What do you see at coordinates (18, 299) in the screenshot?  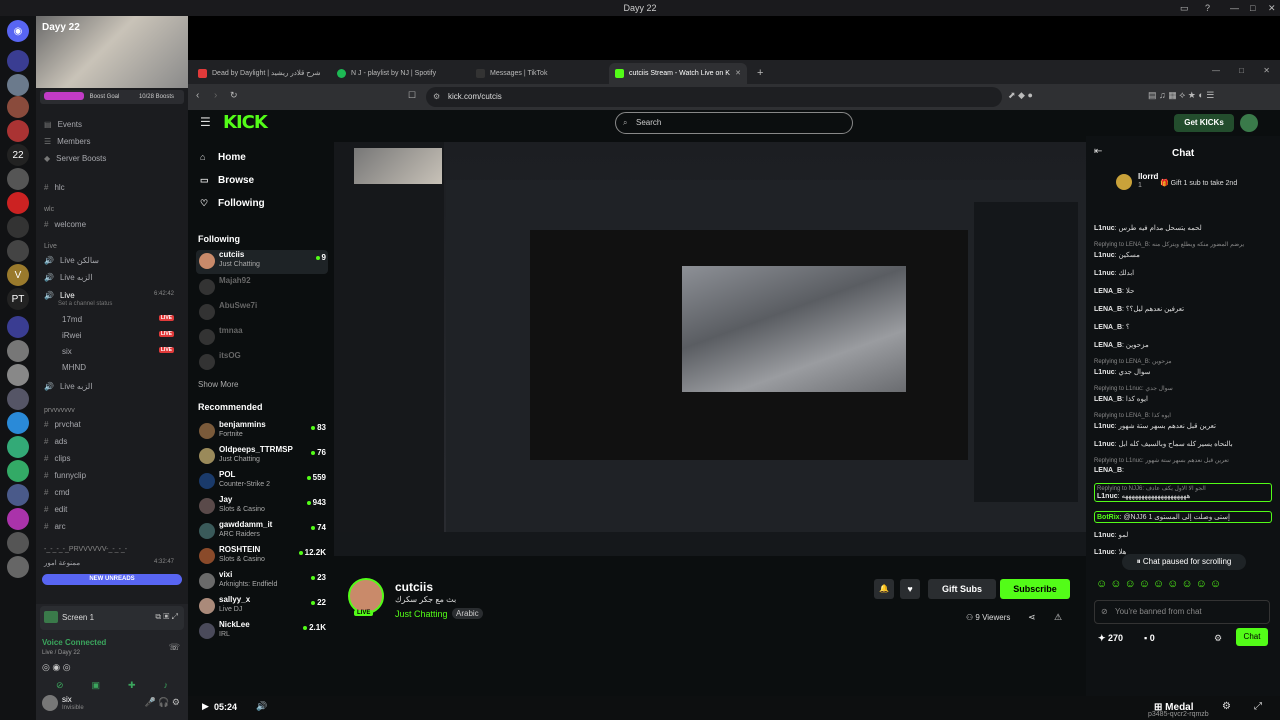 I see `server-icon: PT` at bounding box center [18, 299].